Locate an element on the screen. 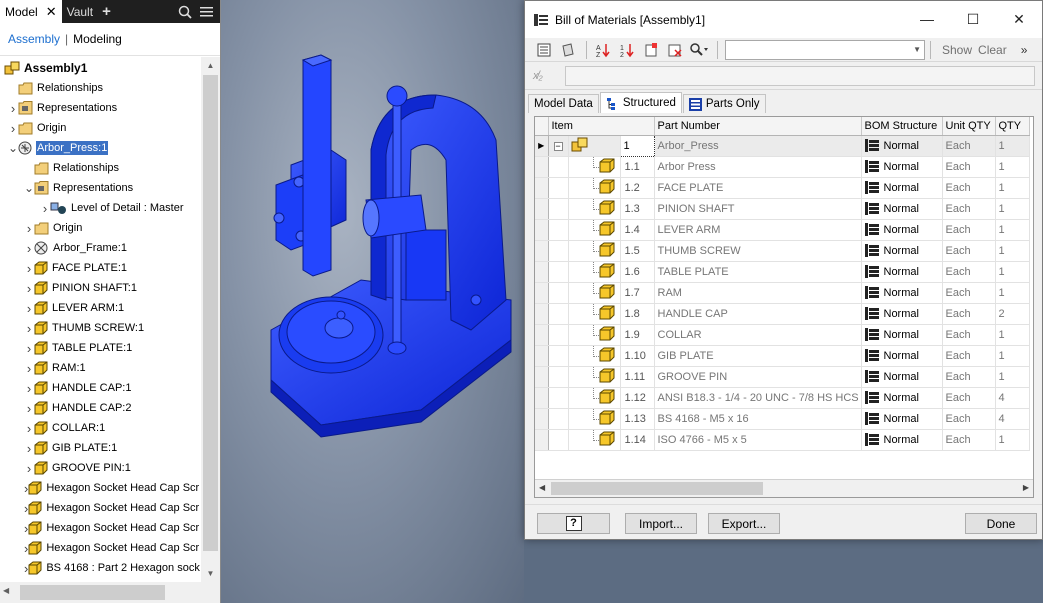 The width and height of the screenshot is (1043, 603). table-row: 1.7 RAM Normal Each 1 is located at coordinates (782, 293).